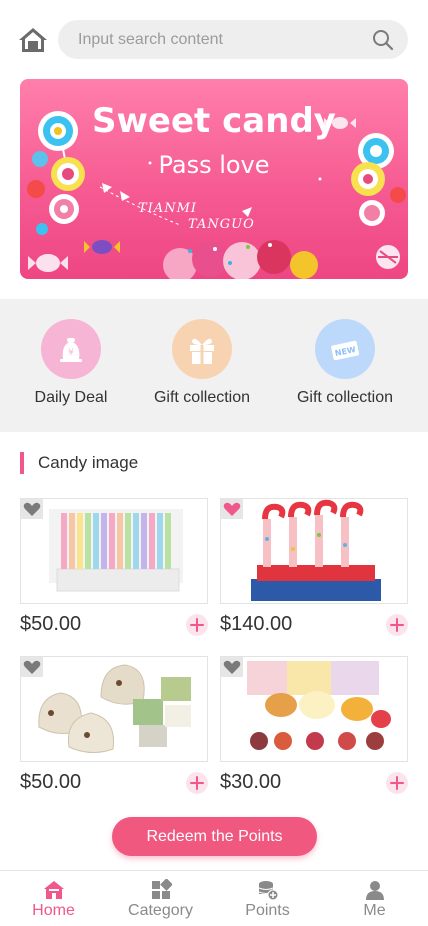  I want to click on wrapped-nougat-candies-image, so click(114, 708).